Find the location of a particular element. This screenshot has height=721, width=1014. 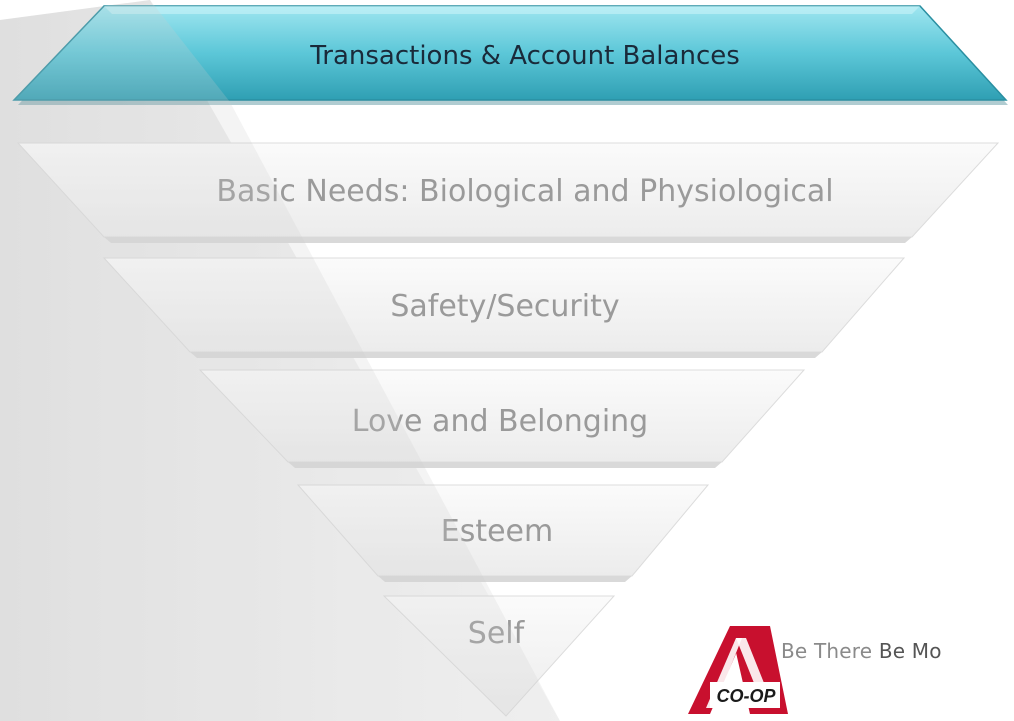

header-title: Transactions & Account Balances is located at coordinates (524, 56).